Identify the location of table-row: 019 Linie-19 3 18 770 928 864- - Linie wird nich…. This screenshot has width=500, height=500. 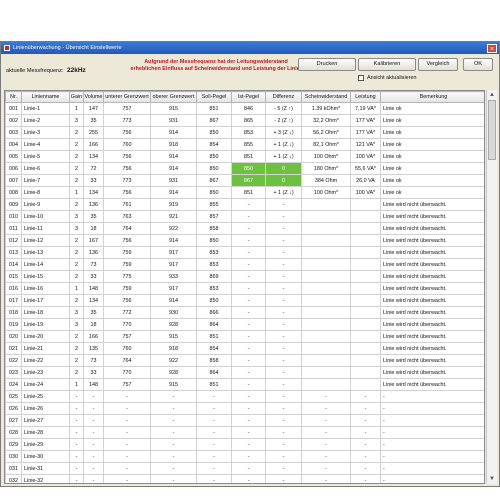
(244, 324).